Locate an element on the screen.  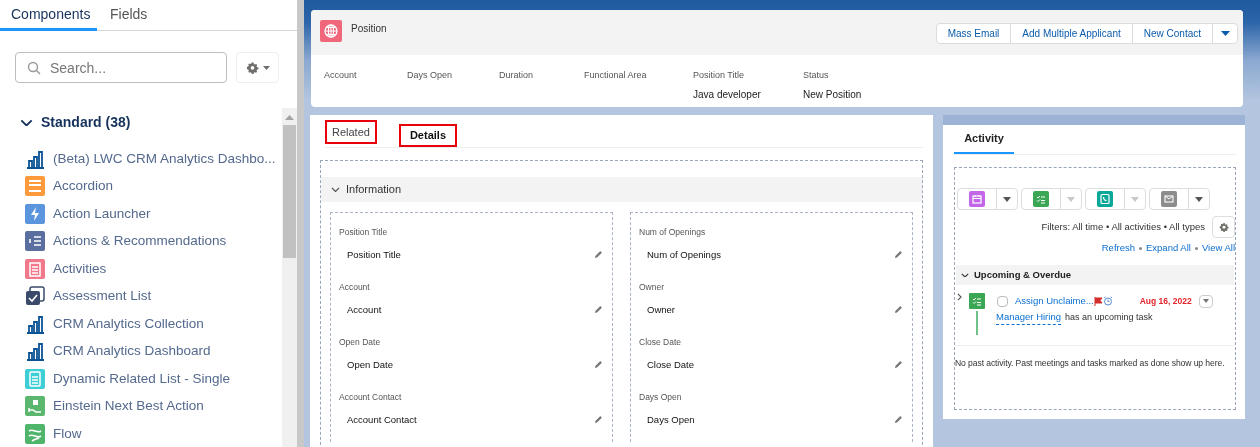
field-label: Duration is located at coordinates (517, 75).